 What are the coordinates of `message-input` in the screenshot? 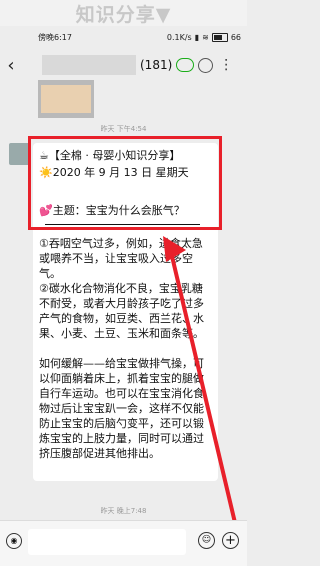 It's located at (107, 542).